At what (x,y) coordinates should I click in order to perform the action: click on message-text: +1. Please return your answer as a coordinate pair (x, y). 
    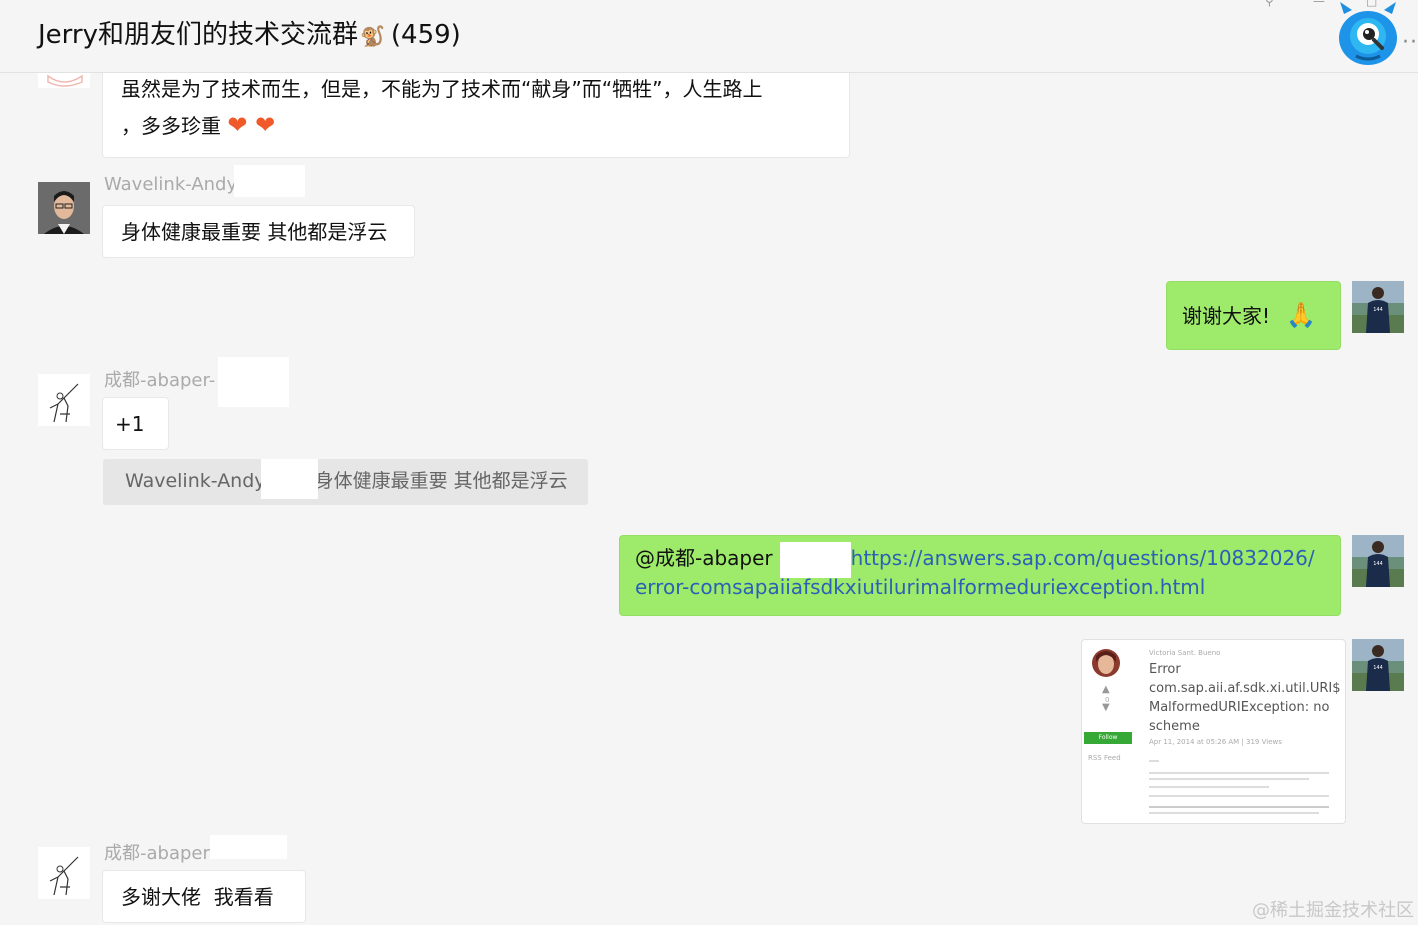
    Looking at the image, I should click on (130, 424).